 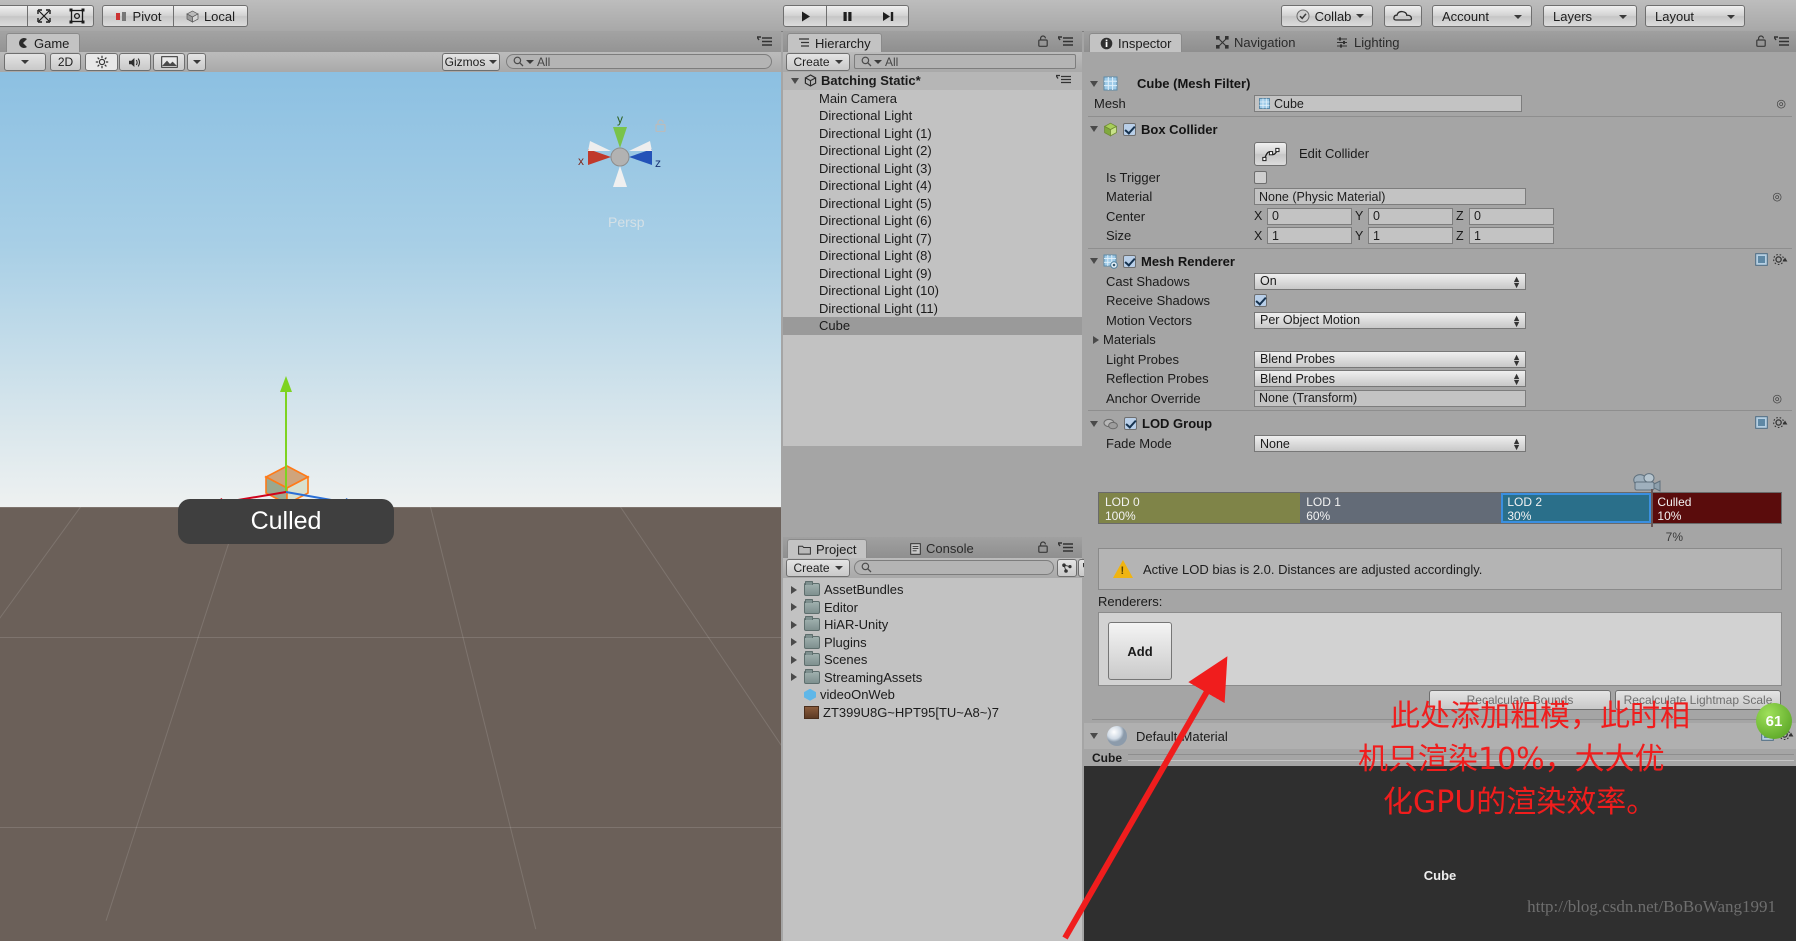 What do you see at coordinates (1388, 104) in the screenshot?
I see `mesh-value-field: Cube` at bounding box center [1388, 104].